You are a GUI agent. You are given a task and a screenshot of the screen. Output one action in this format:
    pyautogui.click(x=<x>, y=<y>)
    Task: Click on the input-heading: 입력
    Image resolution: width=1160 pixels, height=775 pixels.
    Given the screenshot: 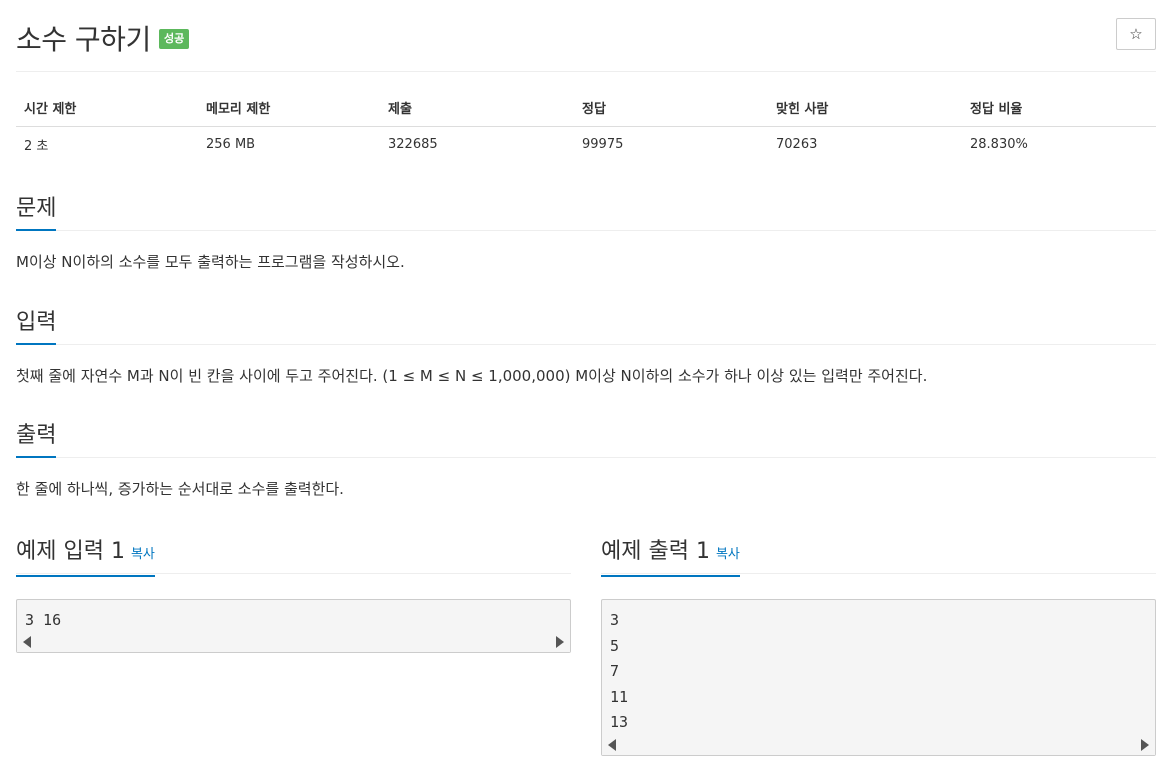 What is the action you would take?
    pyautogui.click(x=36, y=327)
    